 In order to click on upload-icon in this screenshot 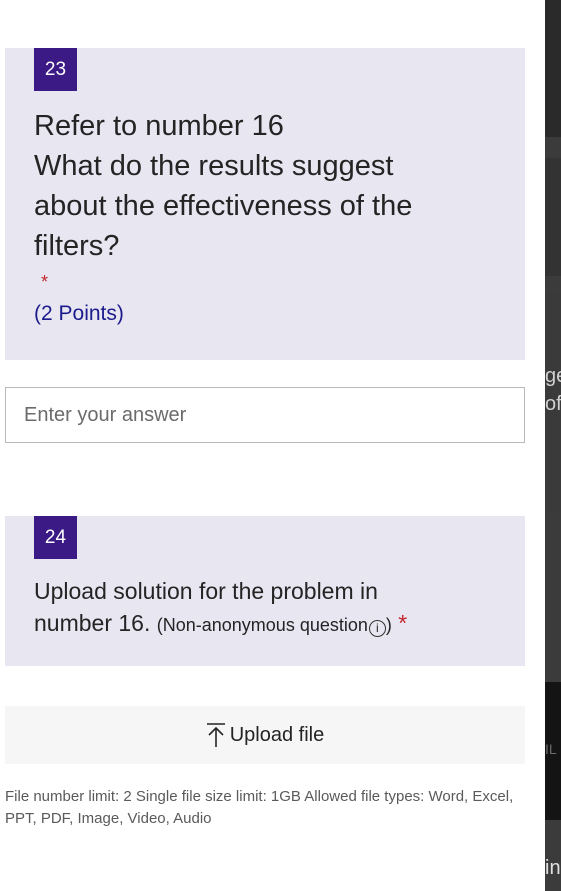, I will do `click(215, 735)`.